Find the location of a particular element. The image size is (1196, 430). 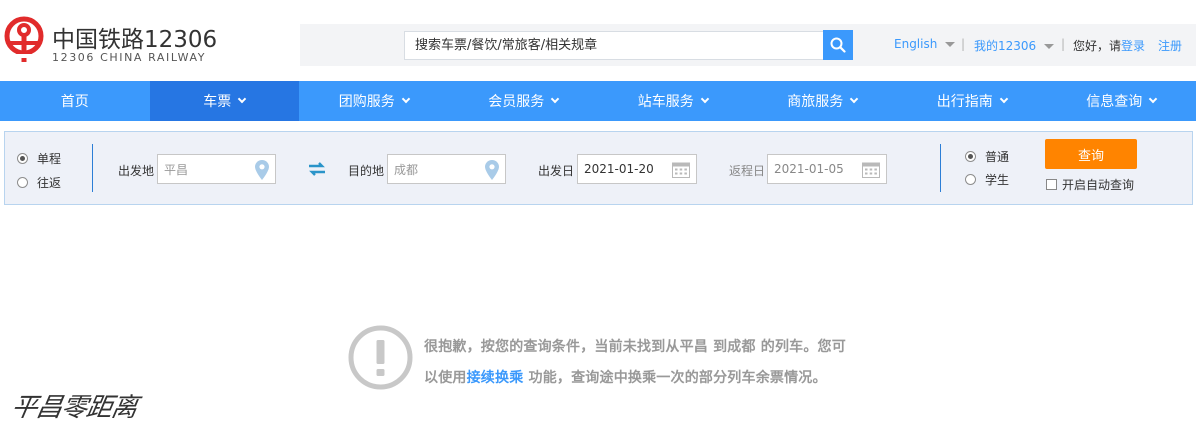

nav-item-home: 首页 is located at coordinates (75, 101).